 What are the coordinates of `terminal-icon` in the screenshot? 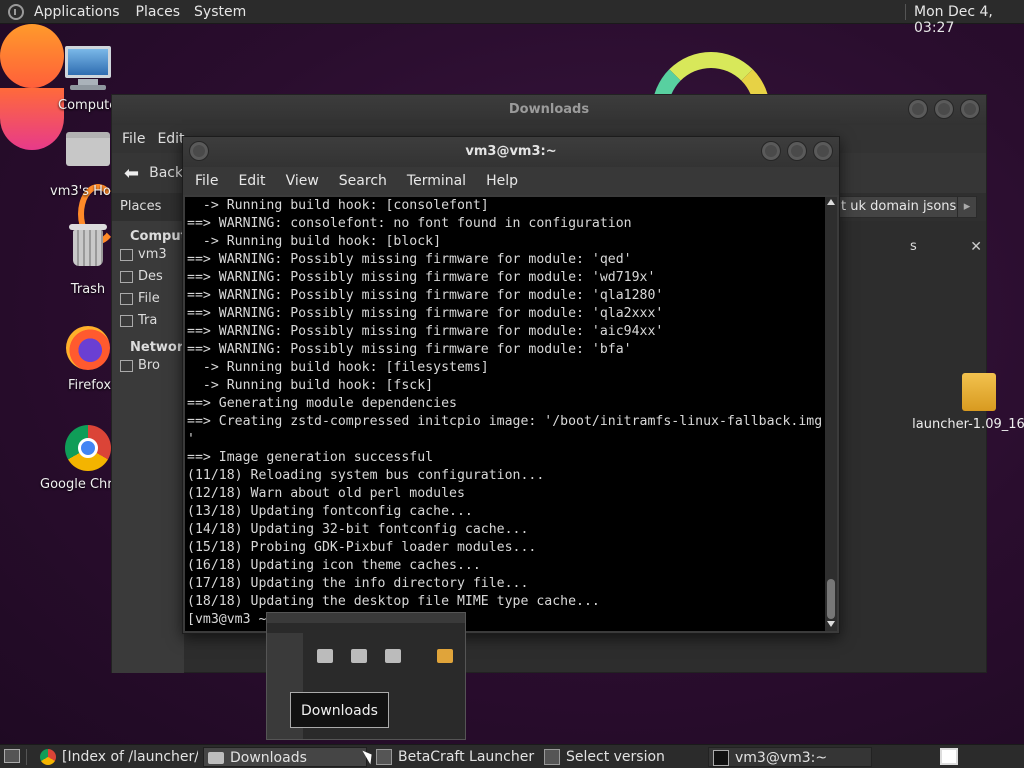 It's located at (721, 758).